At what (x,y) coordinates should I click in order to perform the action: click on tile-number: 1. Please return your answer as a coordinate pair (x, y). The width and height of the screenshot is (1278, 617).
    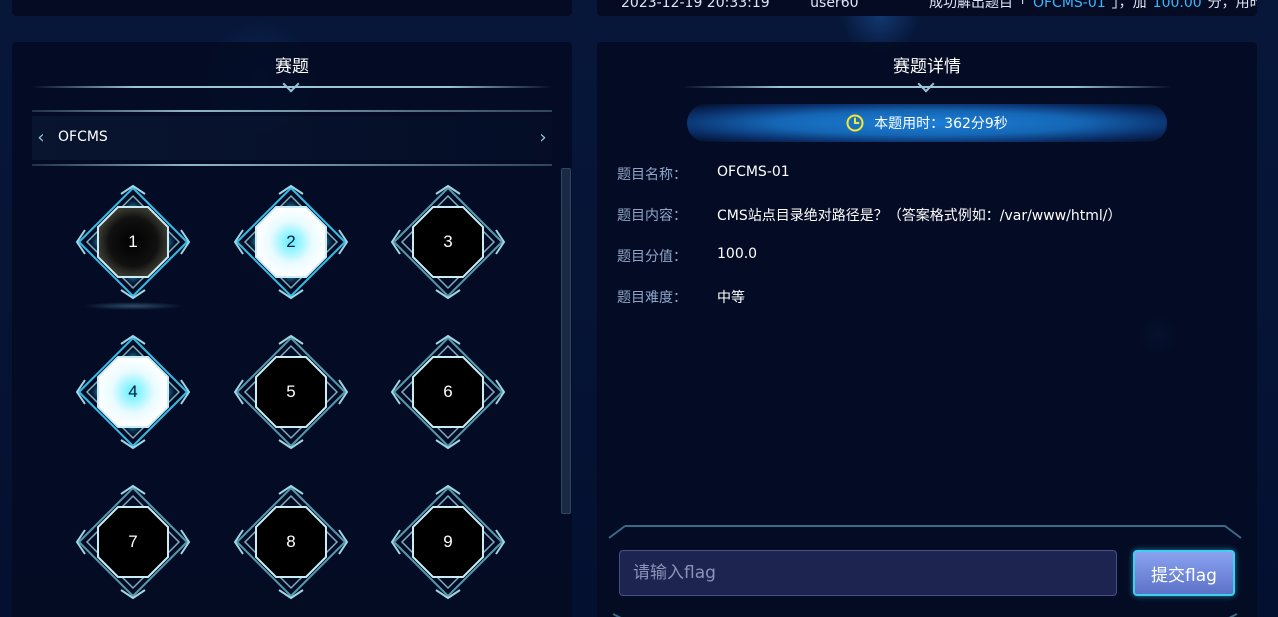
    Looking at the image, I should click on (133, 241).